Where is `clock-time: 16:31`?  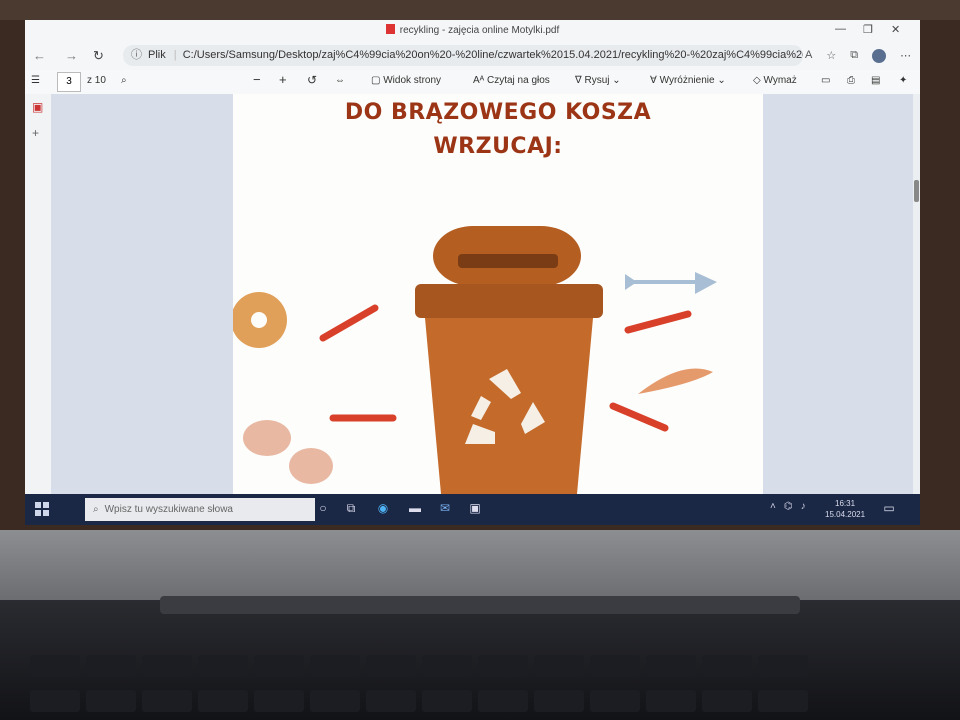 clock-time: 16:31 is located at coordinates (845, 503).